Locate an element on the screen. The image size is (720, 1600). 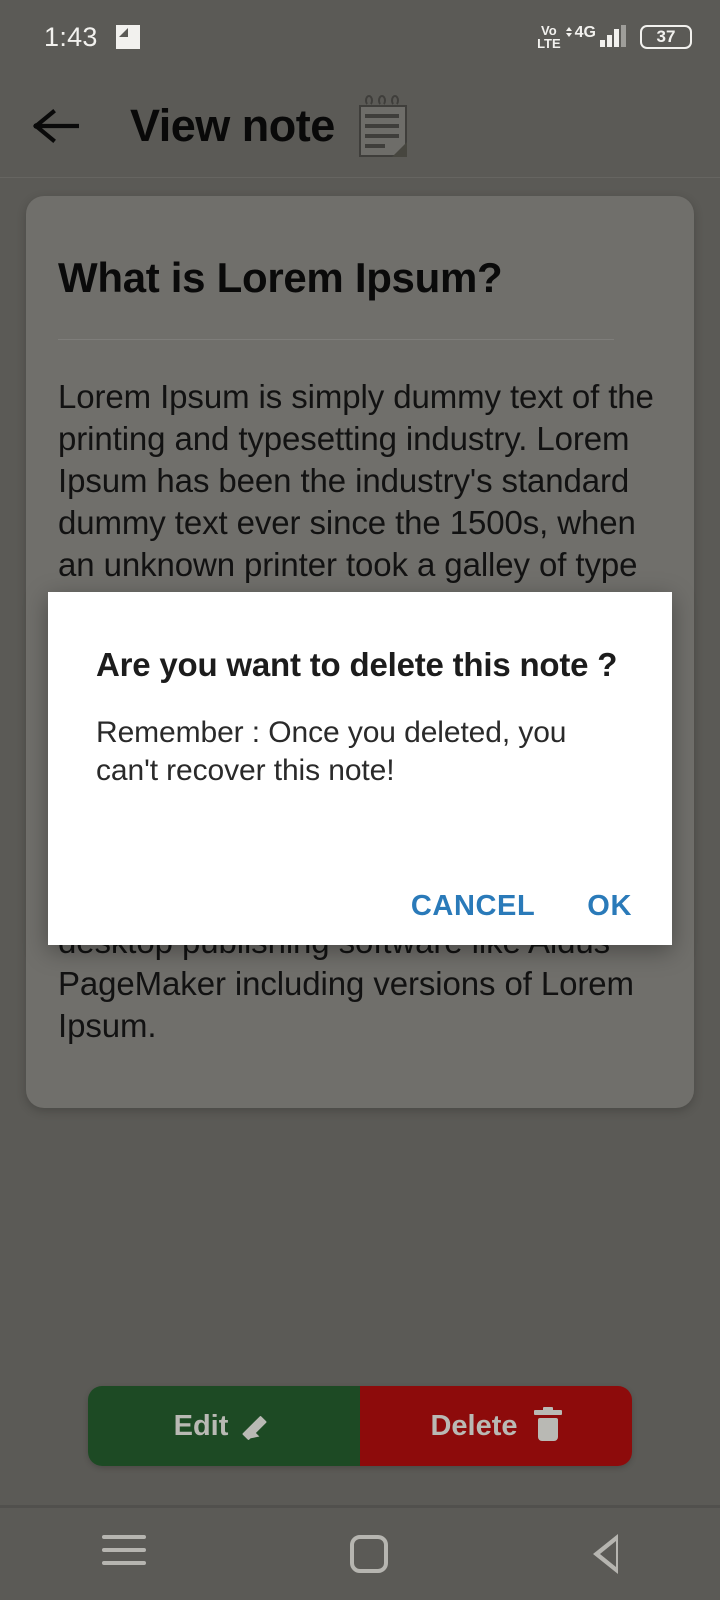
status-bar-right: Vo LTE 4G 37 is located at coordinates (614, 37).